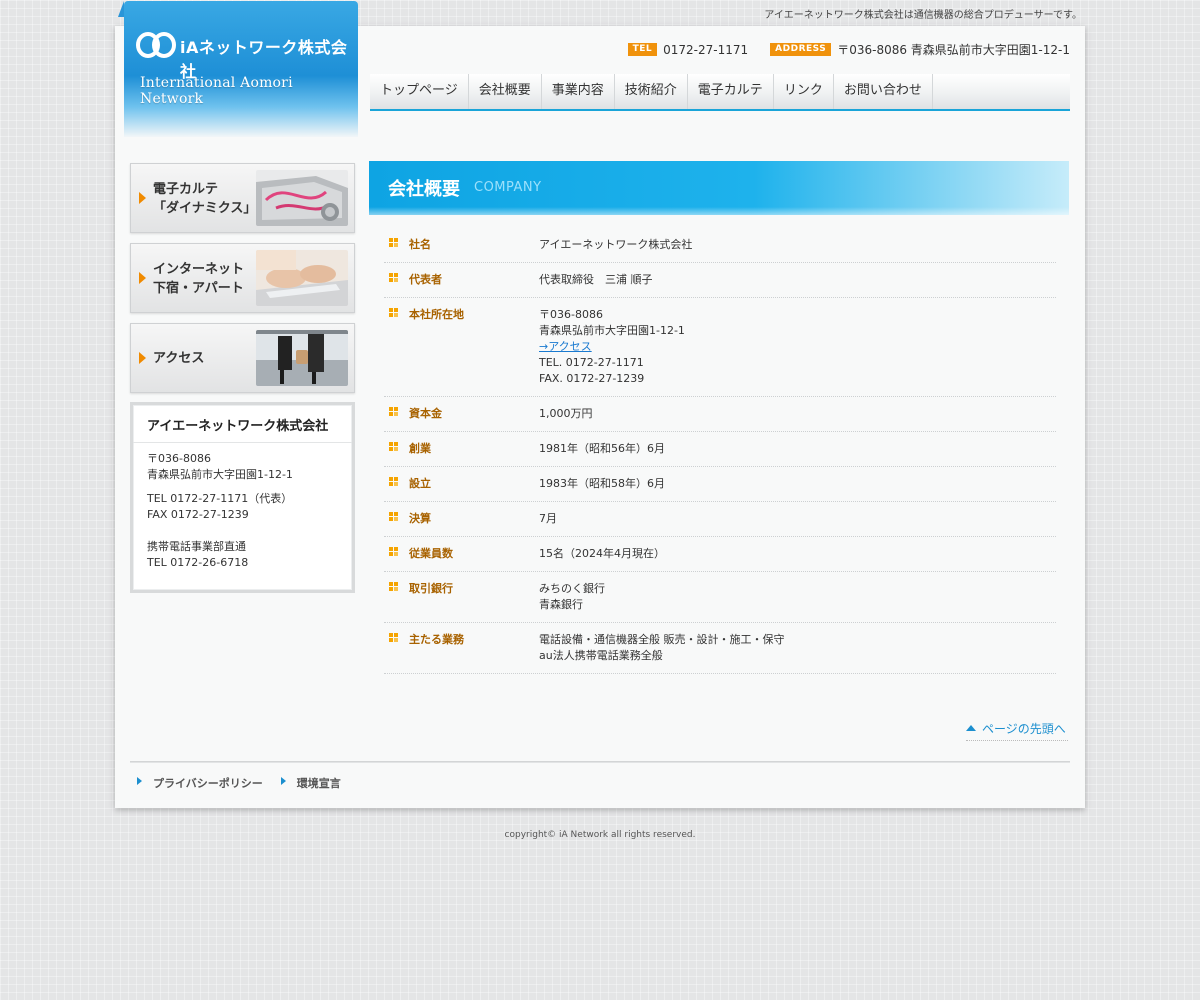  What do you see at coordinates (602, 553) in the screenshot?
I see `row-value: 15名（2024年4月現在）` at bounding box center [602, 553].